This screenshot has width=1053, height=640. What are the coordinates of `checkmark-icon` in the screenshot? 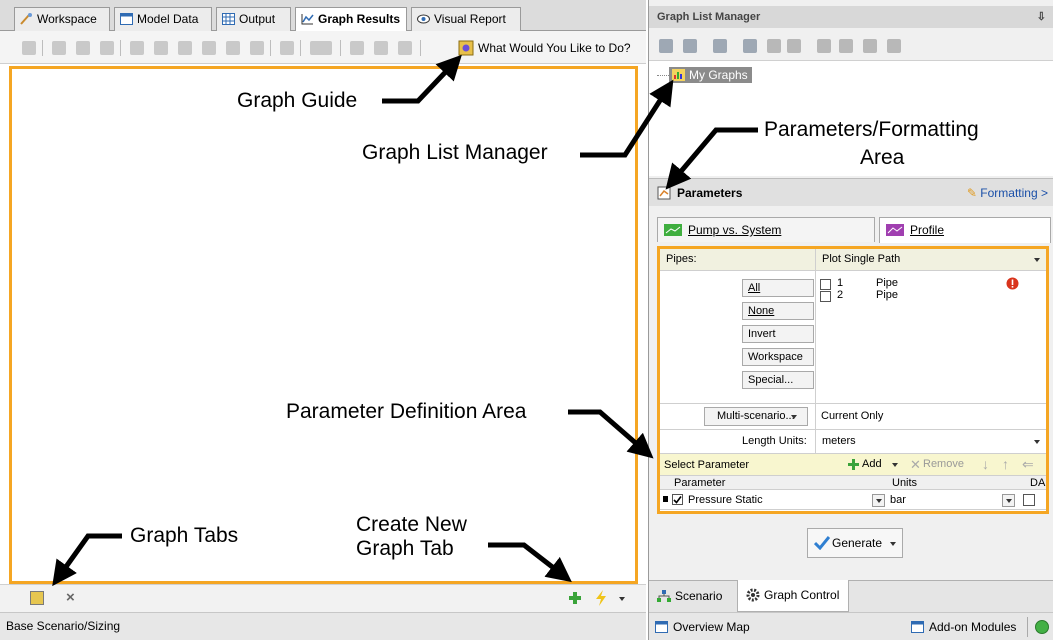 It's located at (677, 500).